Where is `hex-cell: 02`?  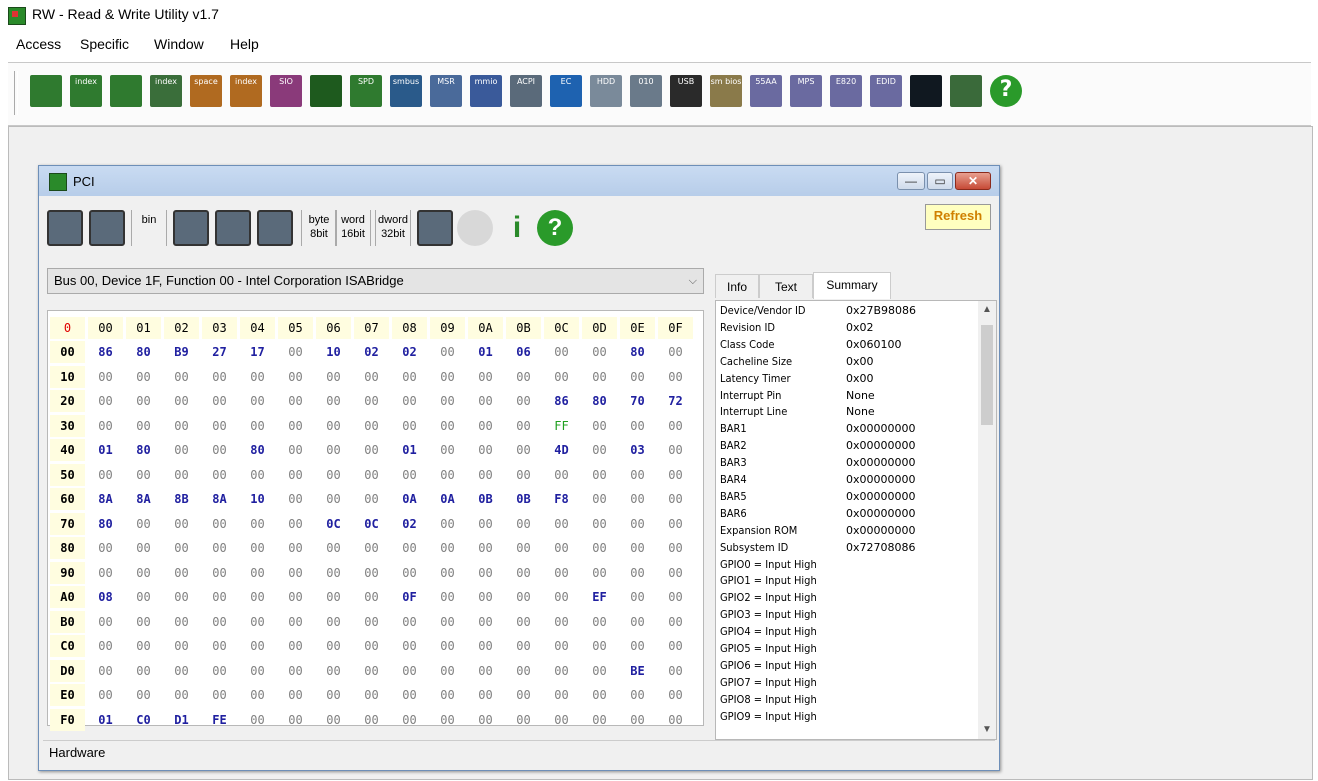 hex-cell: 02 is located at coordinates (409, 352).